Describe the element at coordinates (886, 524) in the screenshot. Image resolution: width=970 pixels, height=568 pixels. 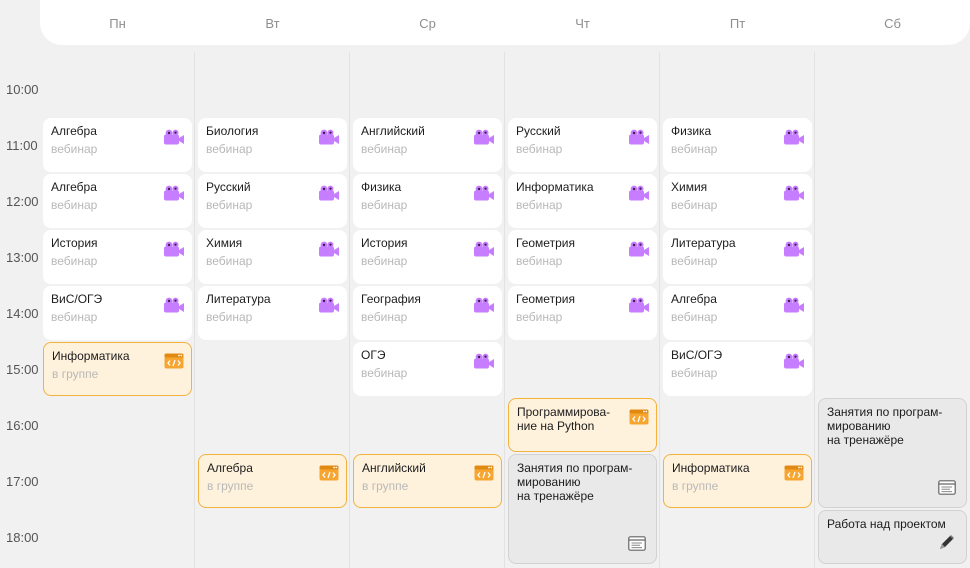
I see `event-title: Работа над проектом` at that location.